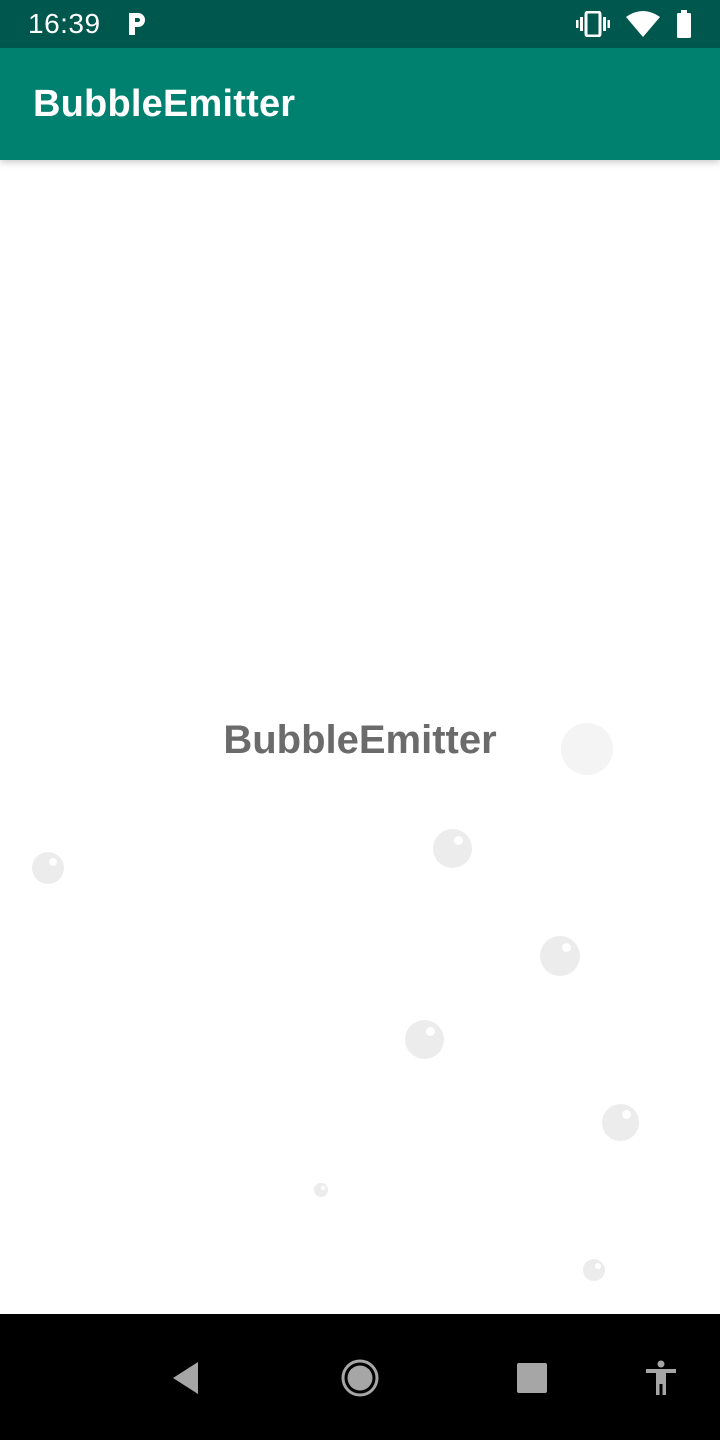 The width and height of the screenshot is (720, 1440). What do you see at coordinates (164, 104) in the screenshot?
I see `app-bar-title: BubbleEmitter` at bounding box center [164, 104].